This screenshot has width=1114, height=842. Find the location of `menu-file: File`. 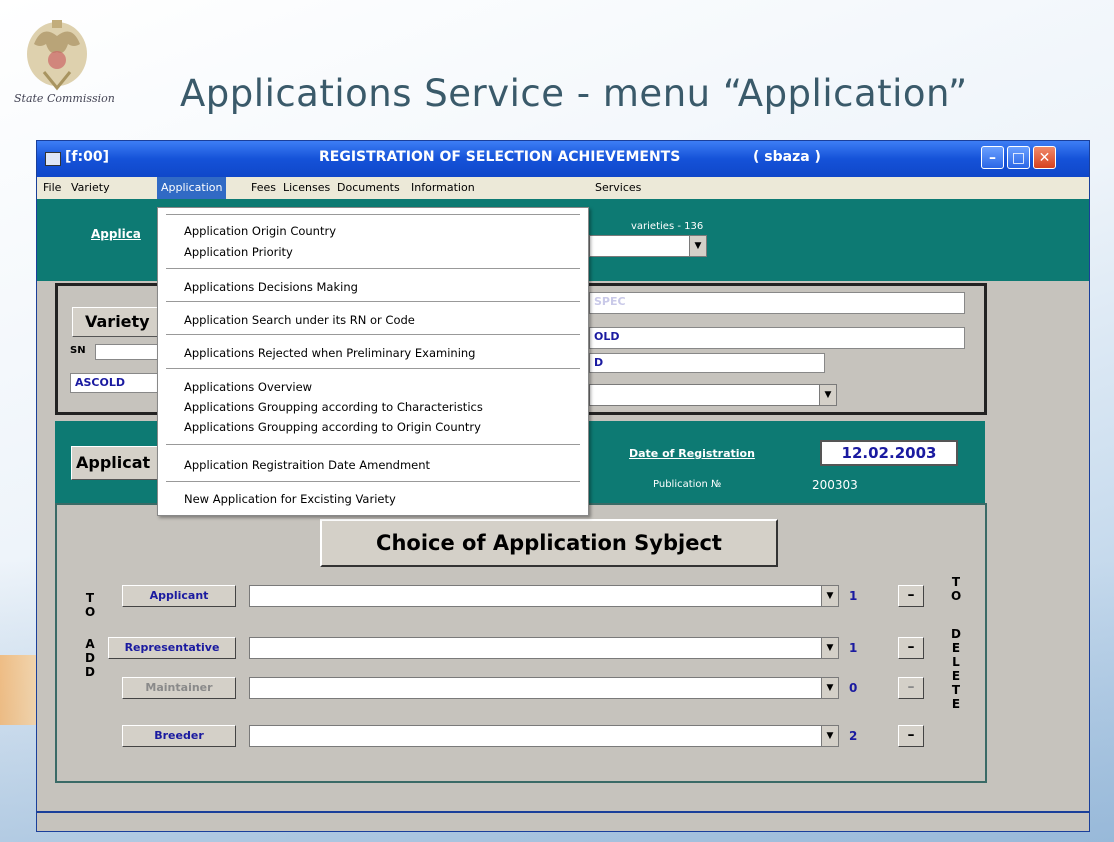

menu-file: File is located at coordinates (52, 187).